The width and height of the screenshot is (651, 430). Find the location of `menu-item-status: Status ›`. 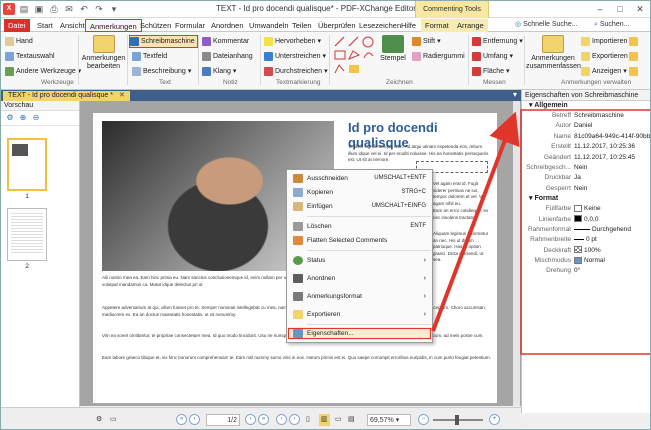

menu-item-status: Status › is located at coordinates (359, 260).